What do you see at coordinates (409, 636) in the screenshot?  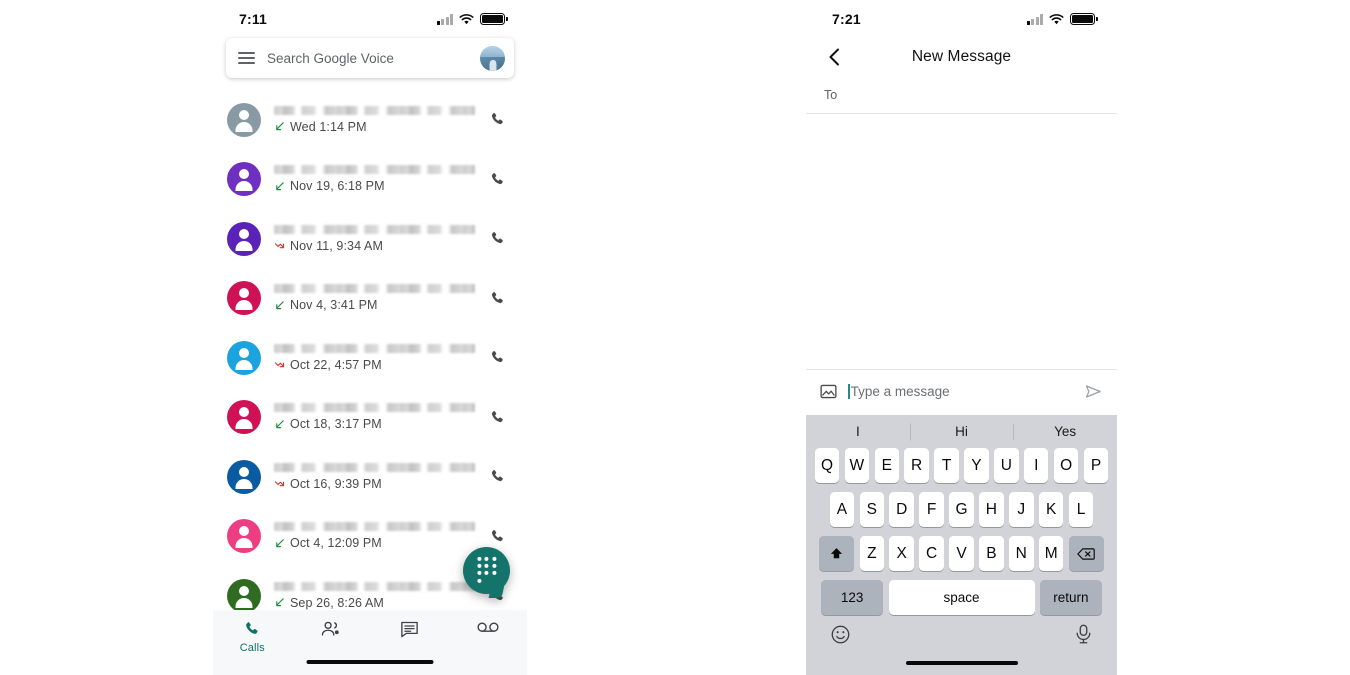 I see `nav-tab-messages: Messages` at bounding box center [409, 636].